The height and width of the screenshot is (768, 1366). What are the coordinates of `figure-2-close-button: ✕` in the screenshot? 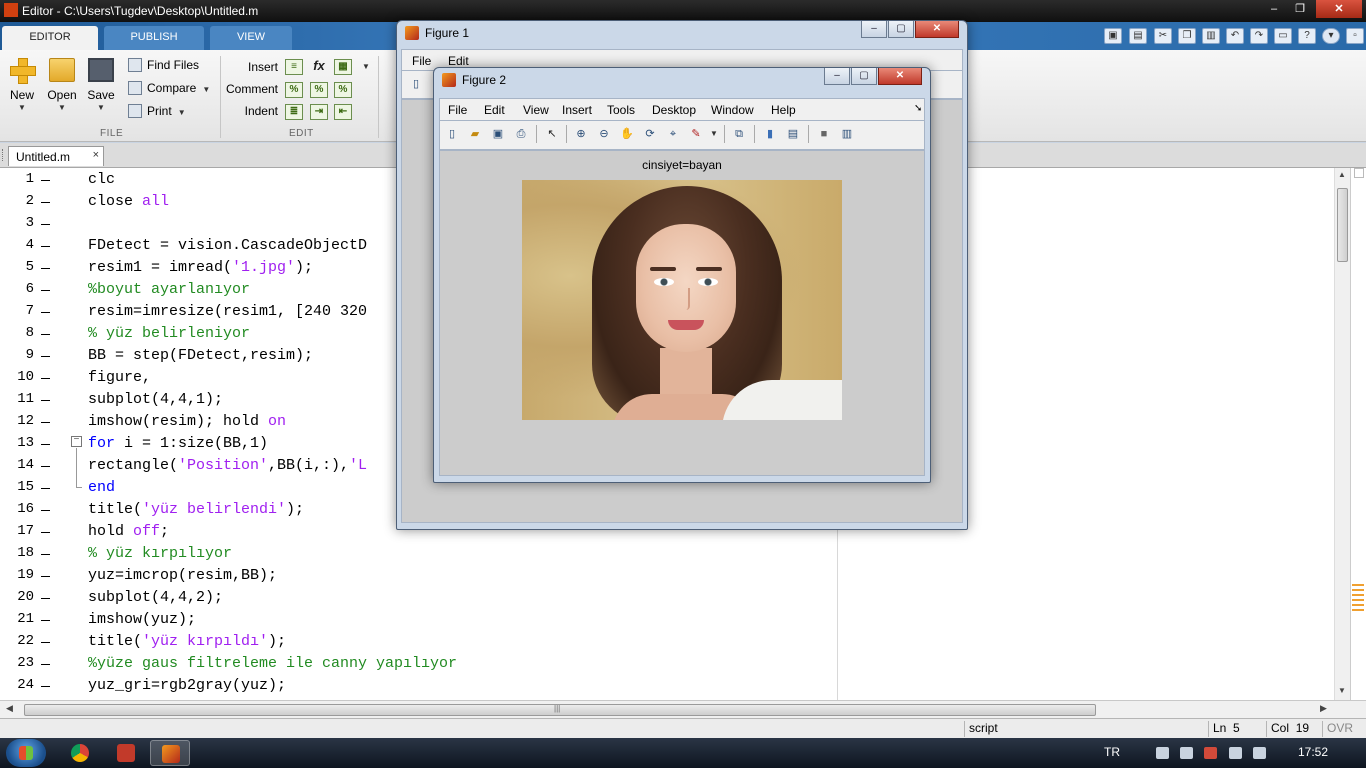 It's located at (900, 76).